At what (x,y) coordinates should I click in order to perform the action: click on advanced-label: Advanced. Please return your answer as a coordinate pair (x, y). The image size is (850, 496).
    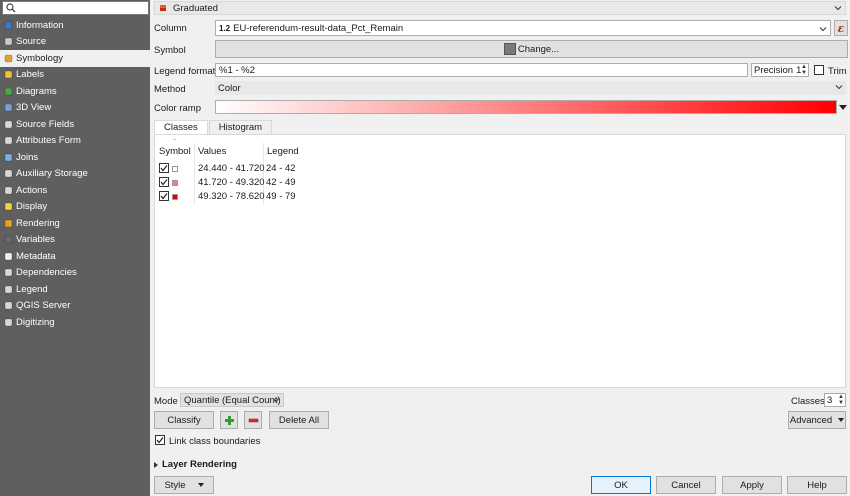
    Looking at the image, I should click on (811, 420).